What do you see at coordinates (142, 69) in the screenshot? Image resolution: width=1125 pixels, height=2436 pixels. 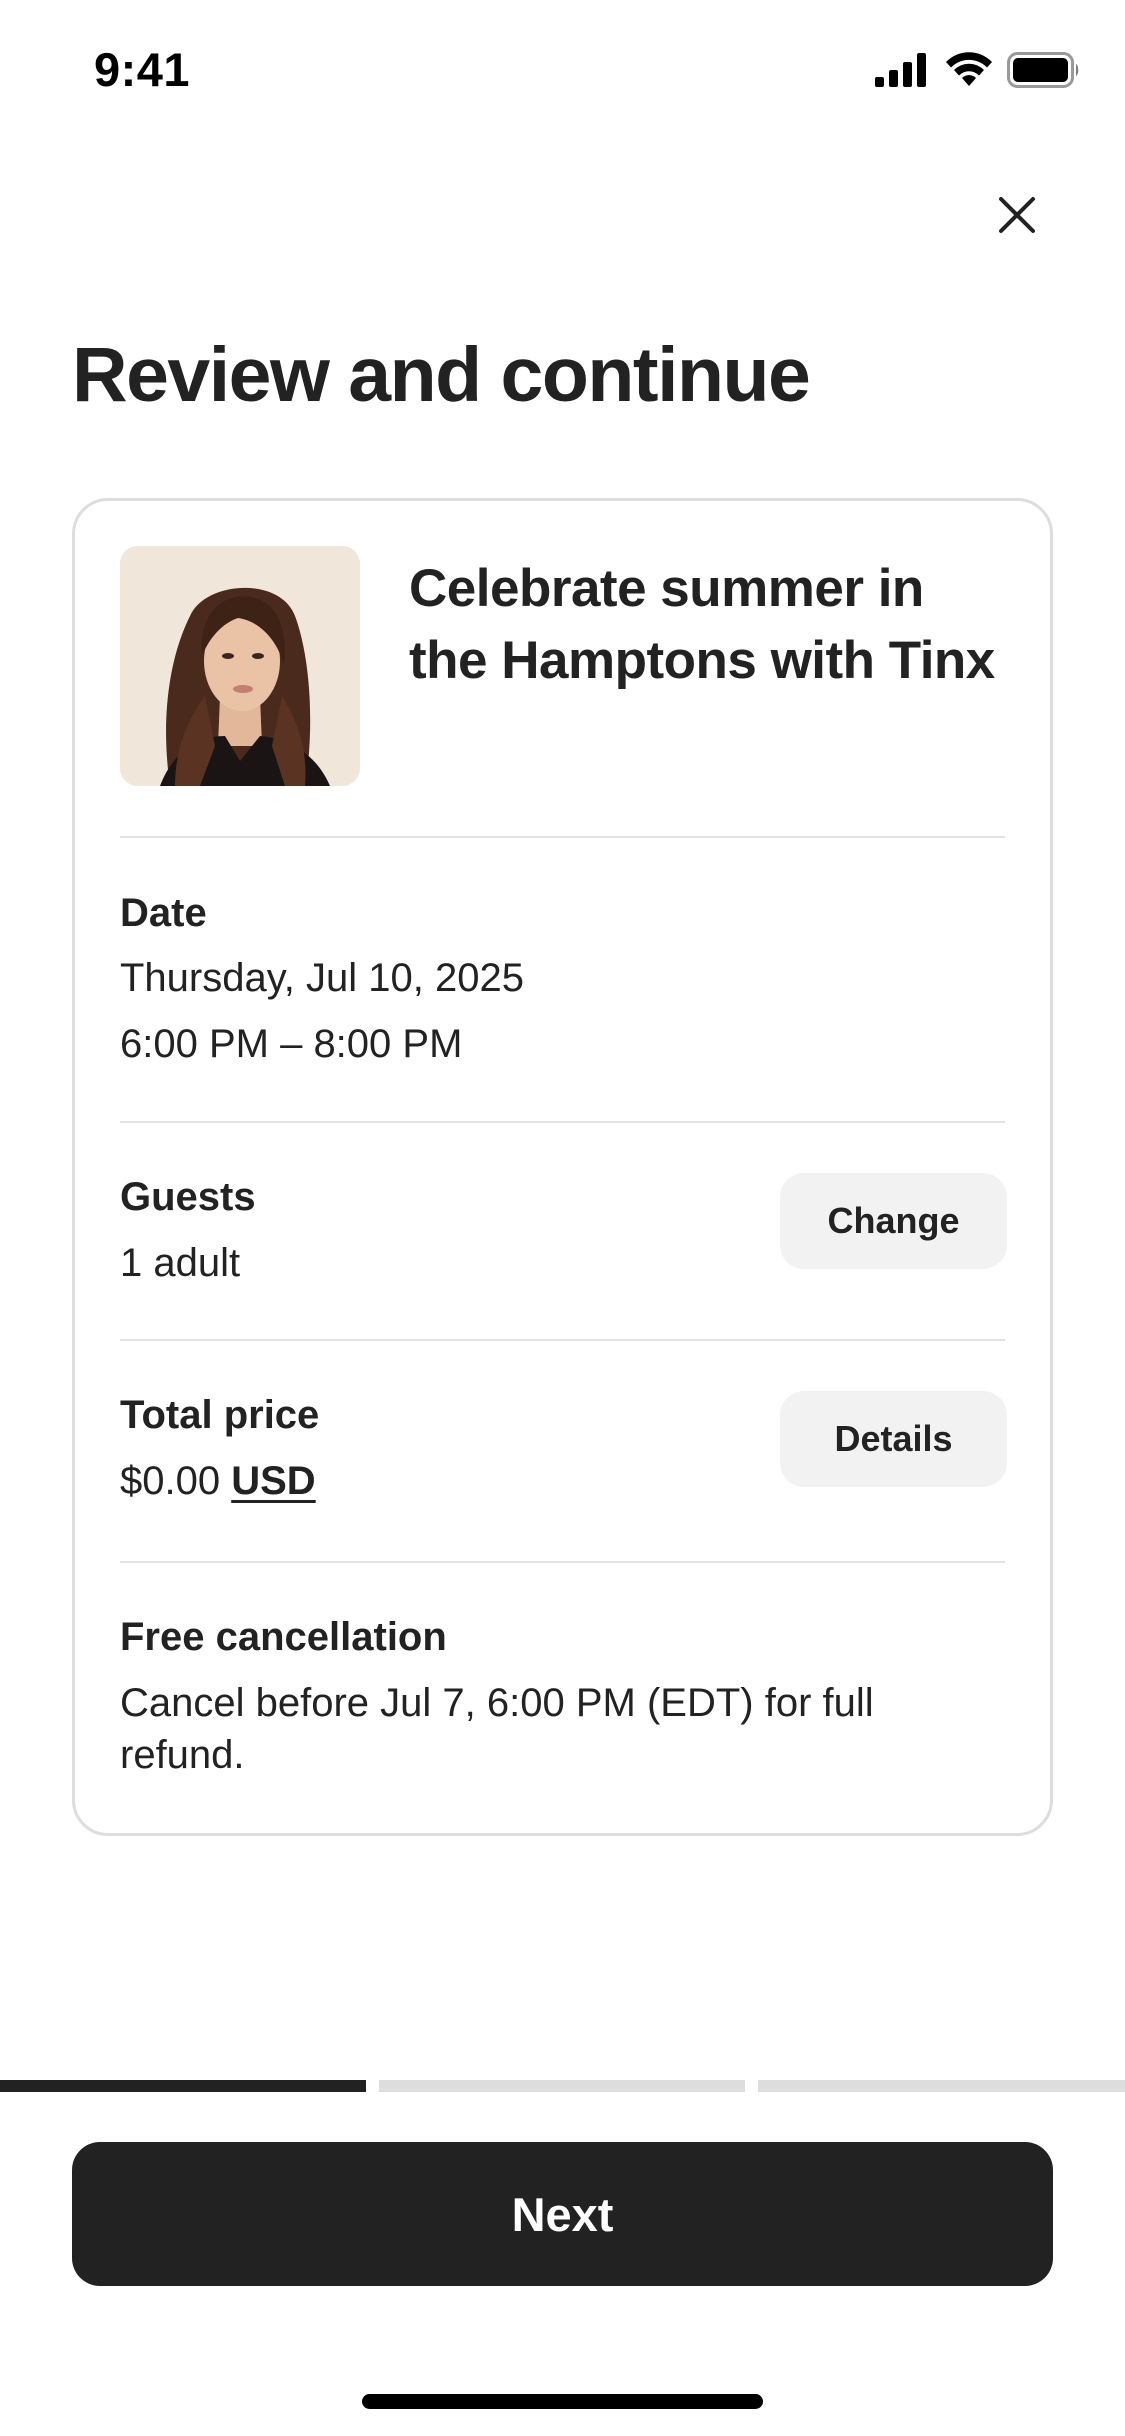 I see `status-time: 9:41` at bounding box center [142, 69].